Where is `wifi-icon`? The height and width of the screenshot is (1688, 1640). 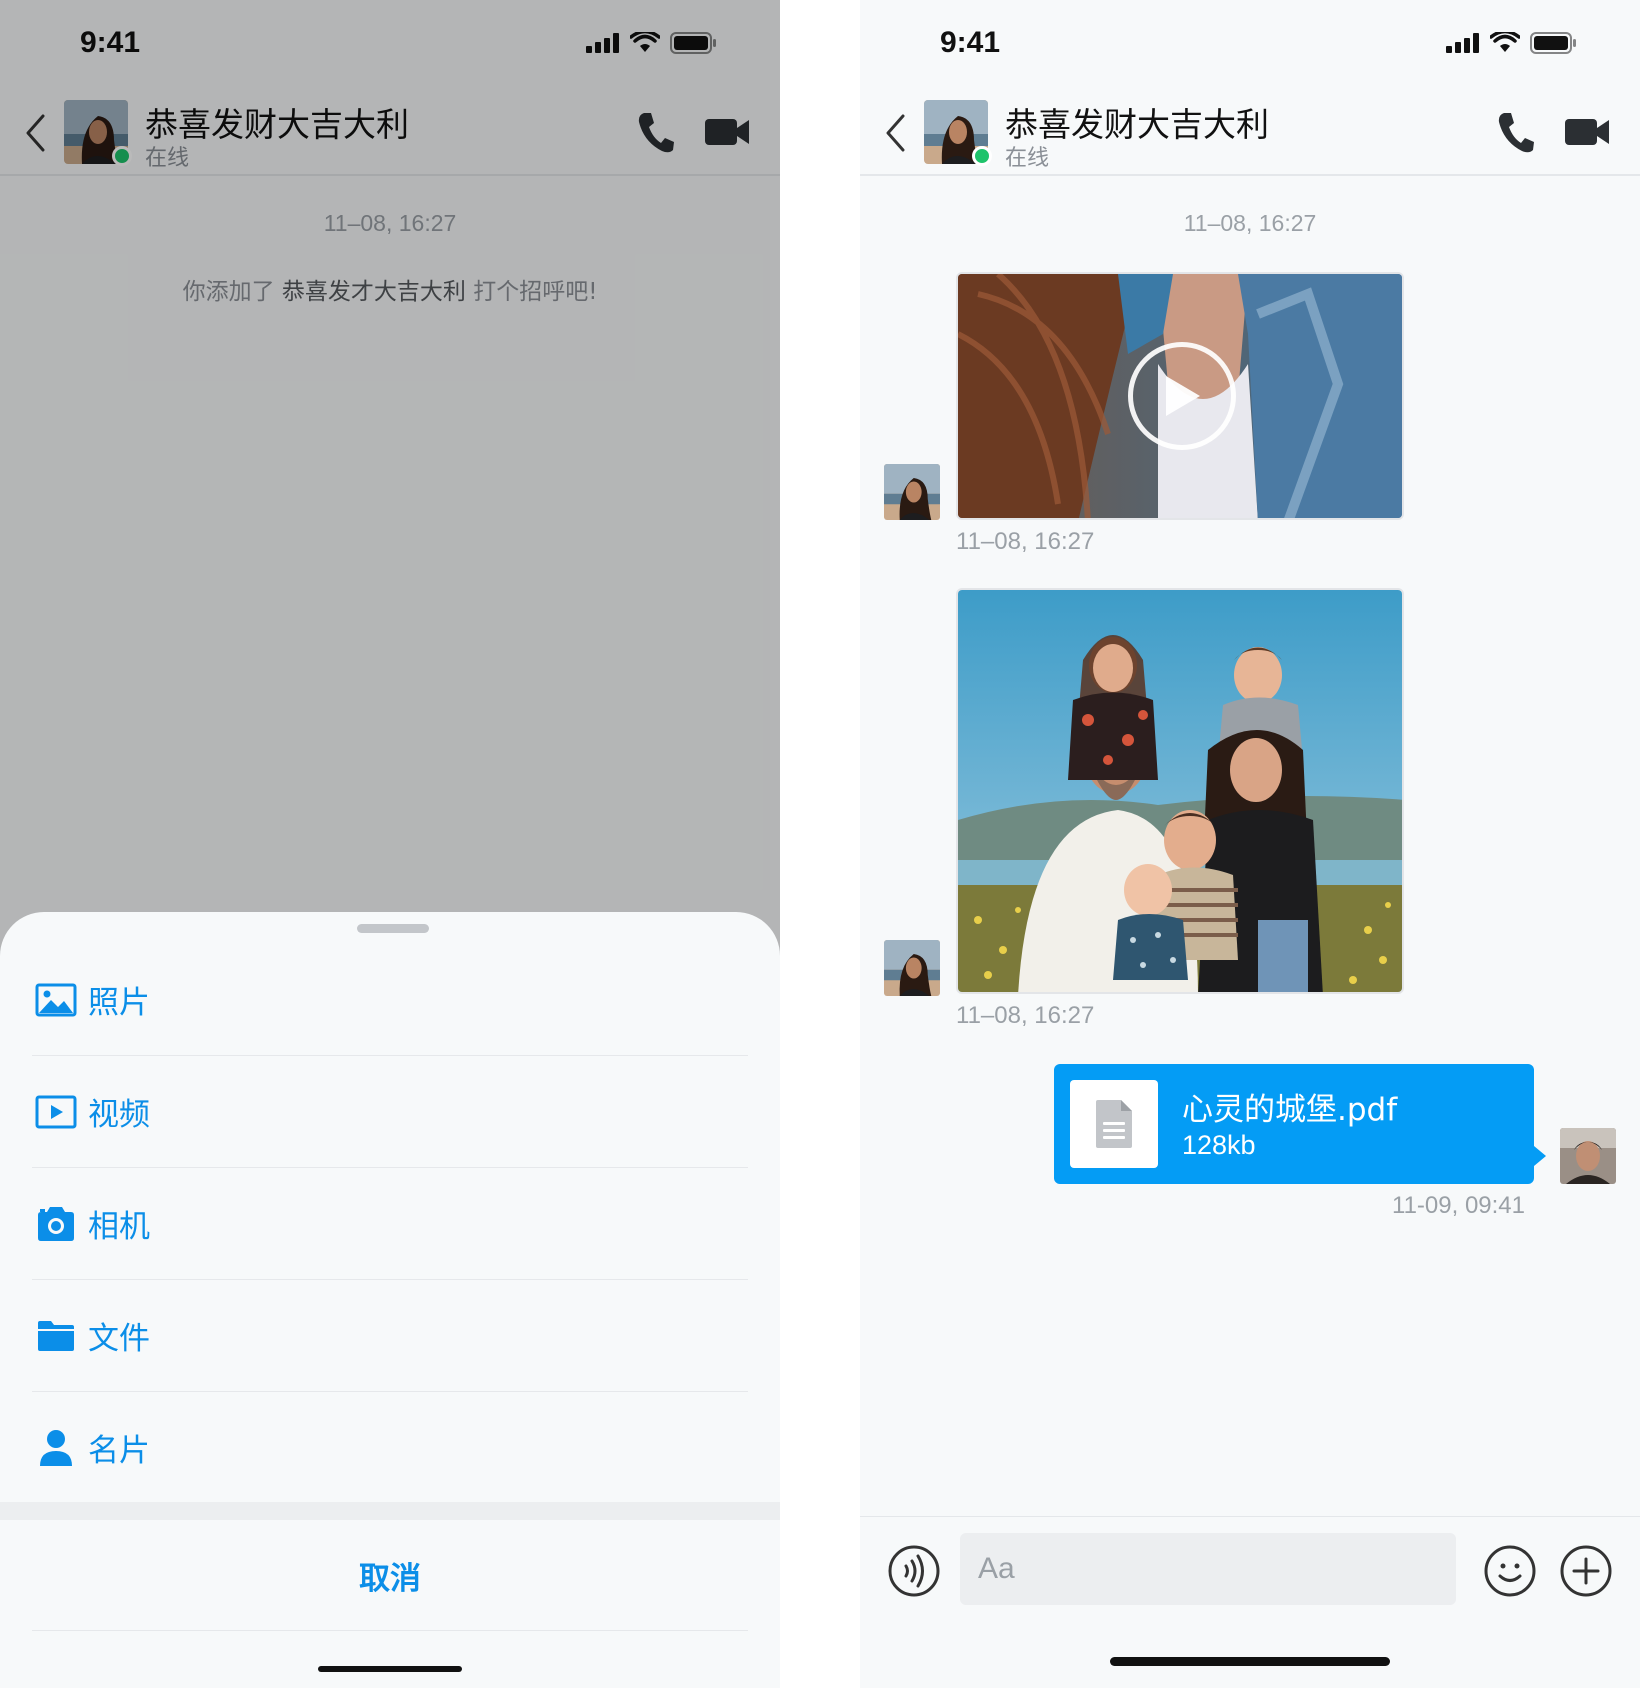 wifi-icon is located at coordinates (1505, 42).